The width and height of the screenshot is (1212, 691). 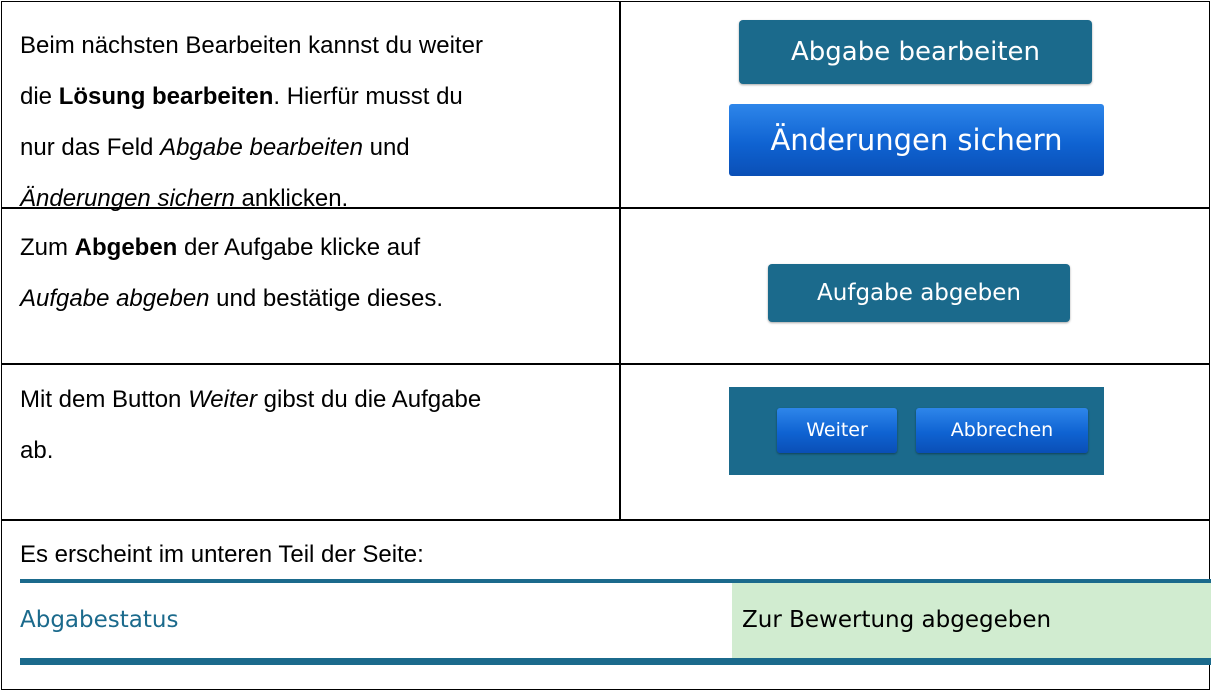 What do you see at coordinates (184, 198) in the screenshot?
I see `text-line: Änderungen sichern anklicken.` at bounding box center [184, 198].